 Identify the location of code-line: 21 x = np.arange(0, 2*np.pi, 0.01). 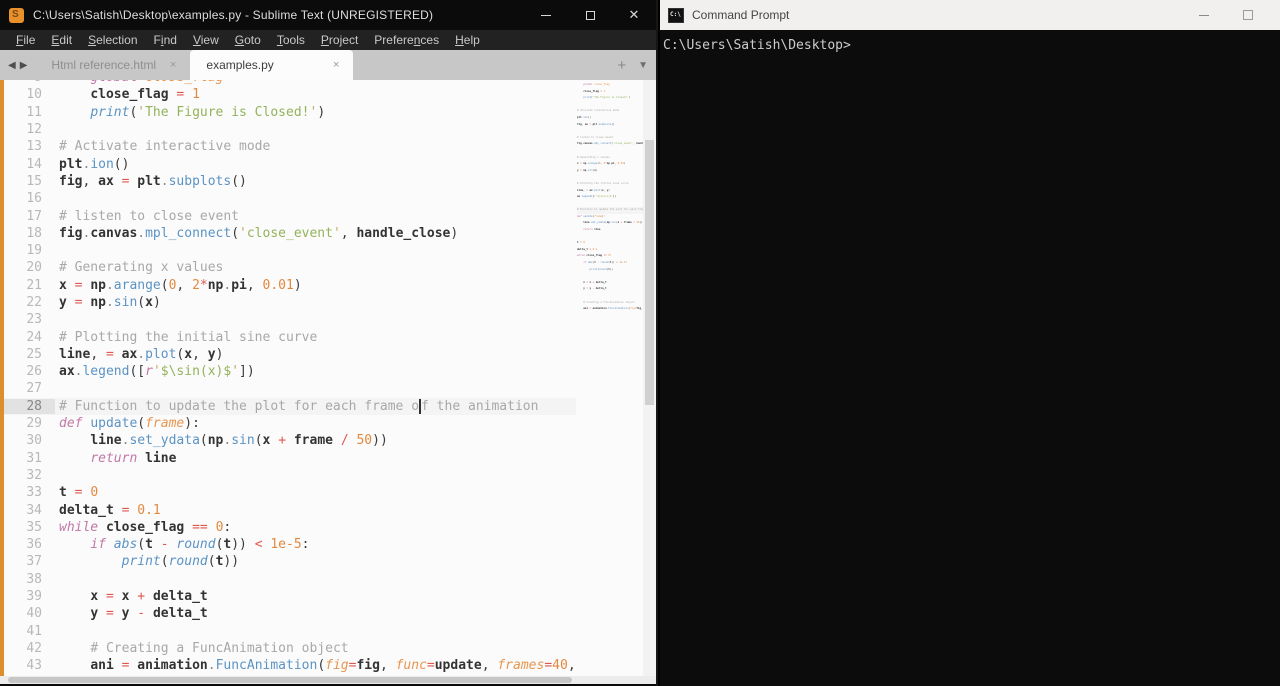
(290, 285).